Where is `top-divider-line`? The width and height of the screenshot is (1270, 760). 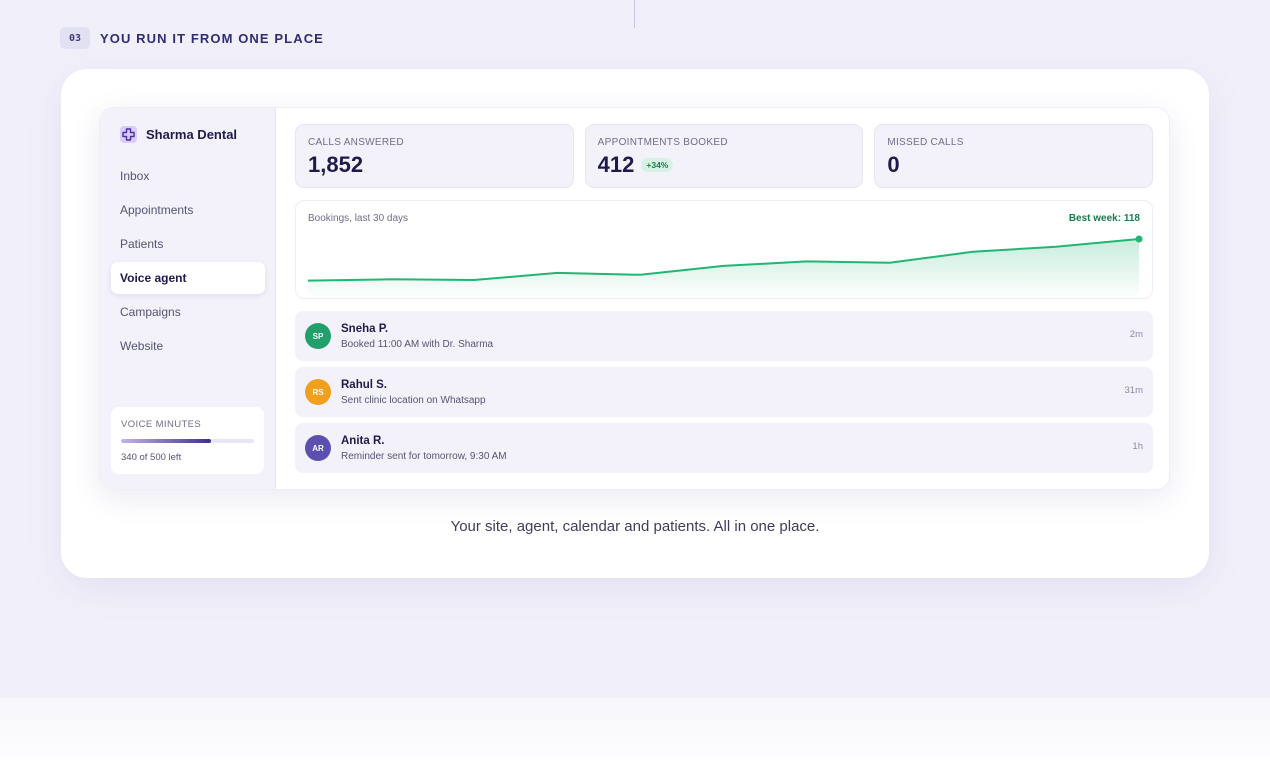 top-divider-line is located at coordinates (634, 14).